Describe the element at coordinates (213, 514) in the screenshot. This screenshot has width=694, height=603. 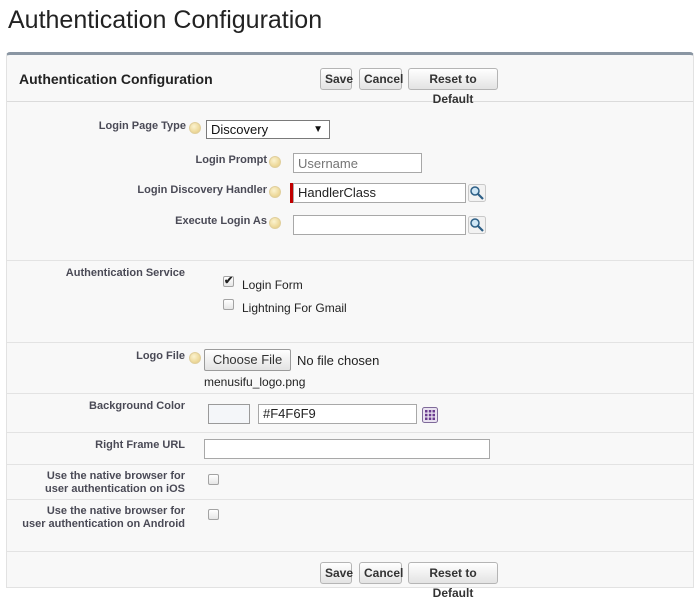
I see `native-android-checkbox` at that location.